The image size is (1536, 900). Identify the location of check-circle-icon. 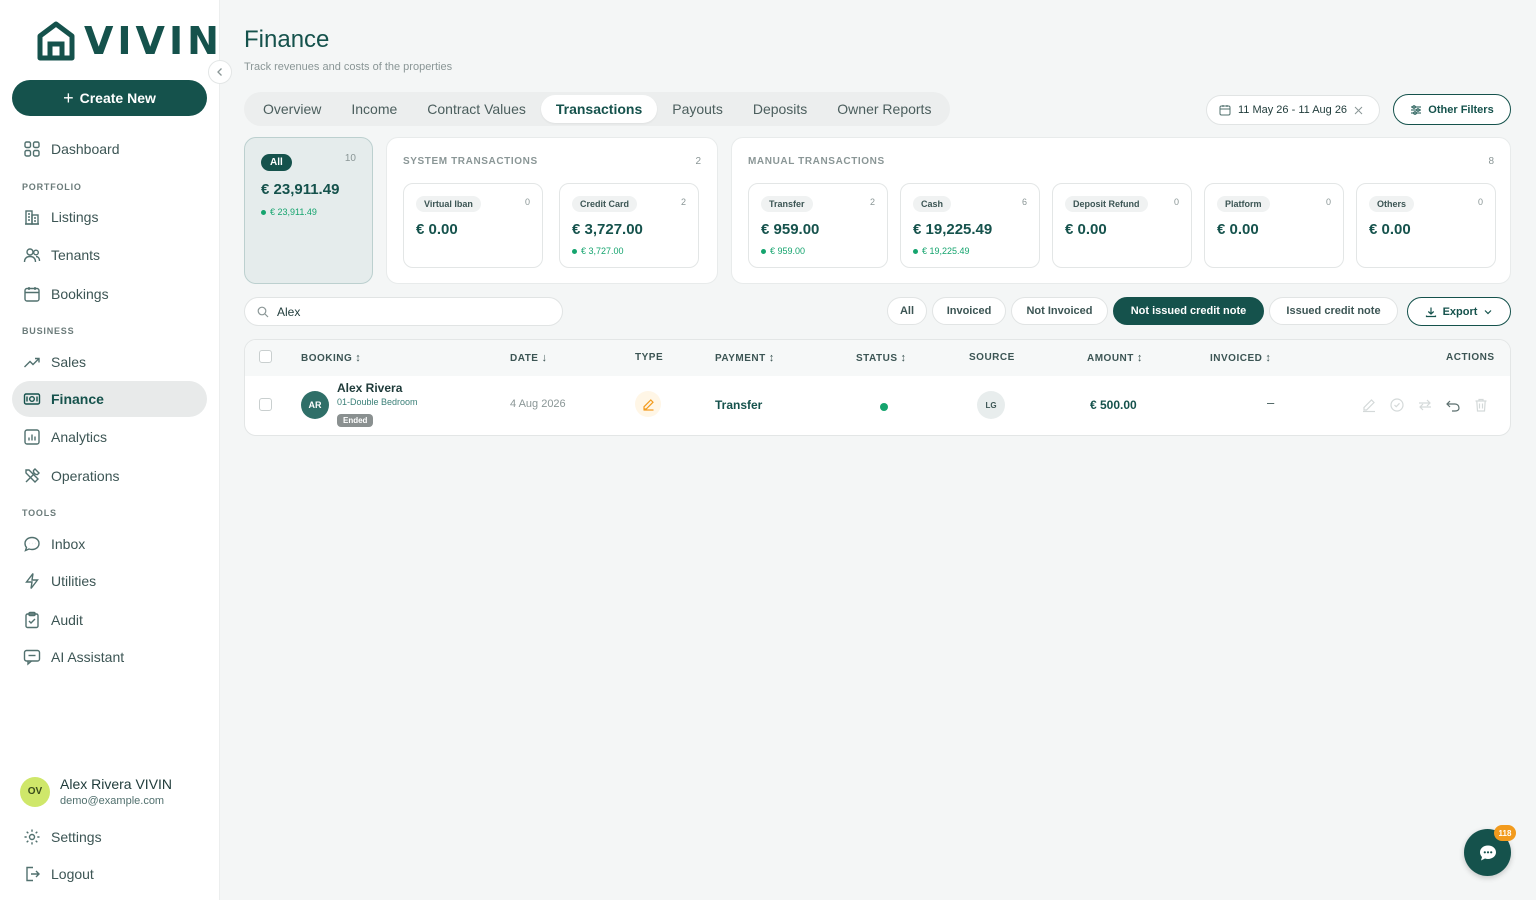
(1397, 405).